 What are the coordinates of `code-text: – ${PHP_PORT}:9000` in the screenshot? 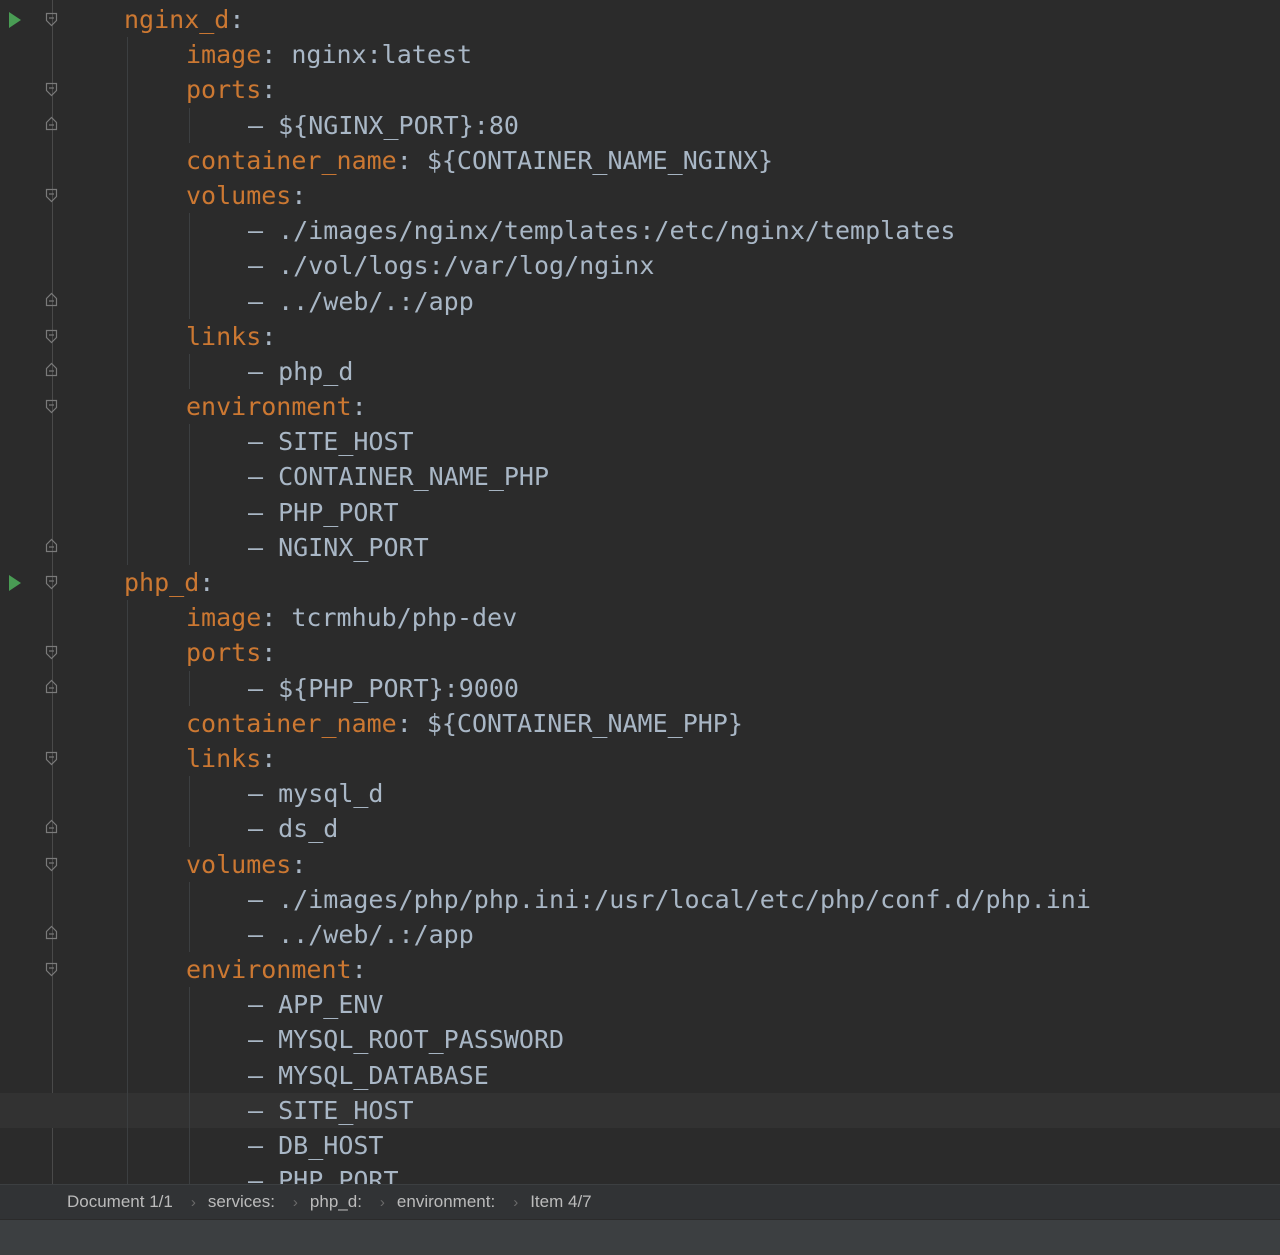 It's located at (383, 688).